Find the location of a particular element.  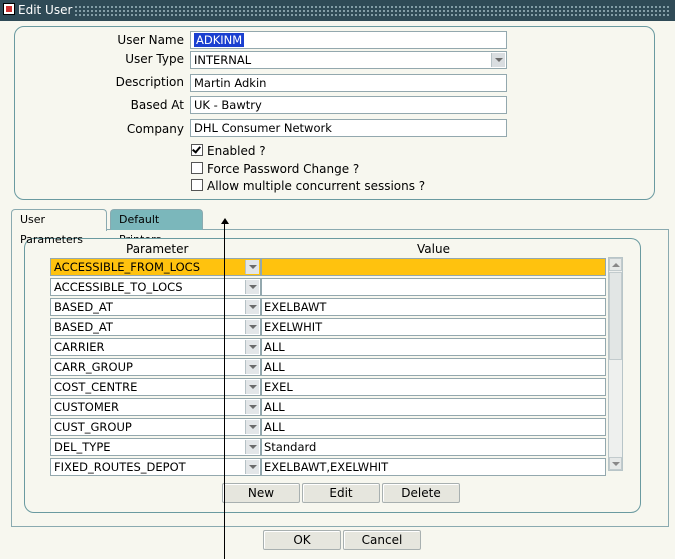

value-cell: EXELWHIT is located at coordinates (433, 327).